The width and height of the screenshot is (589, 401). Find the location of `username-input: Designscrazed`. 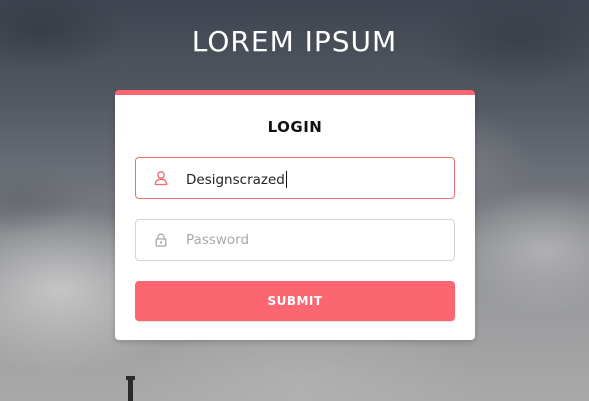

username-input: Designscrazed is located at coordinates (236, 178).